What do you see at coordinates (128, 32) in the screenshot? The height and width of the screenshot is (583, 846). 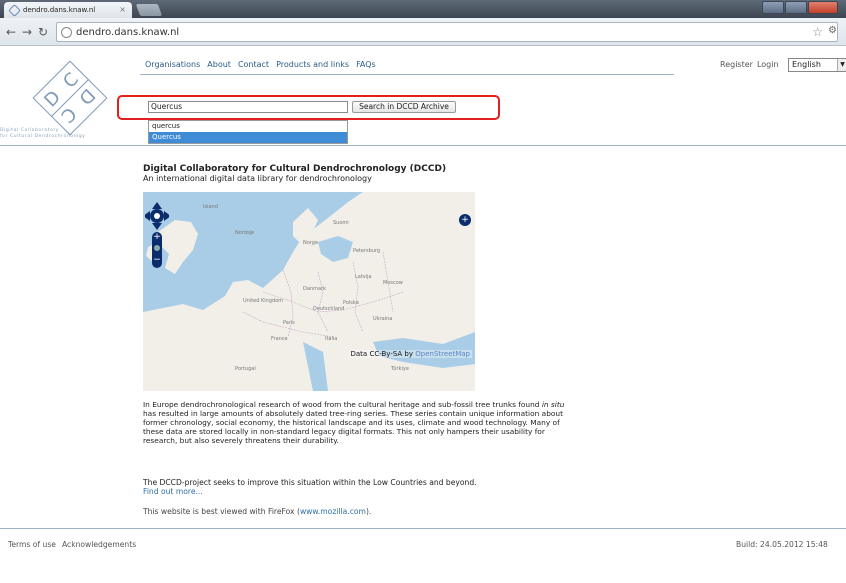 I see `url-text: dendro.dans.knaw.nl` at bounding box center [128, 32].